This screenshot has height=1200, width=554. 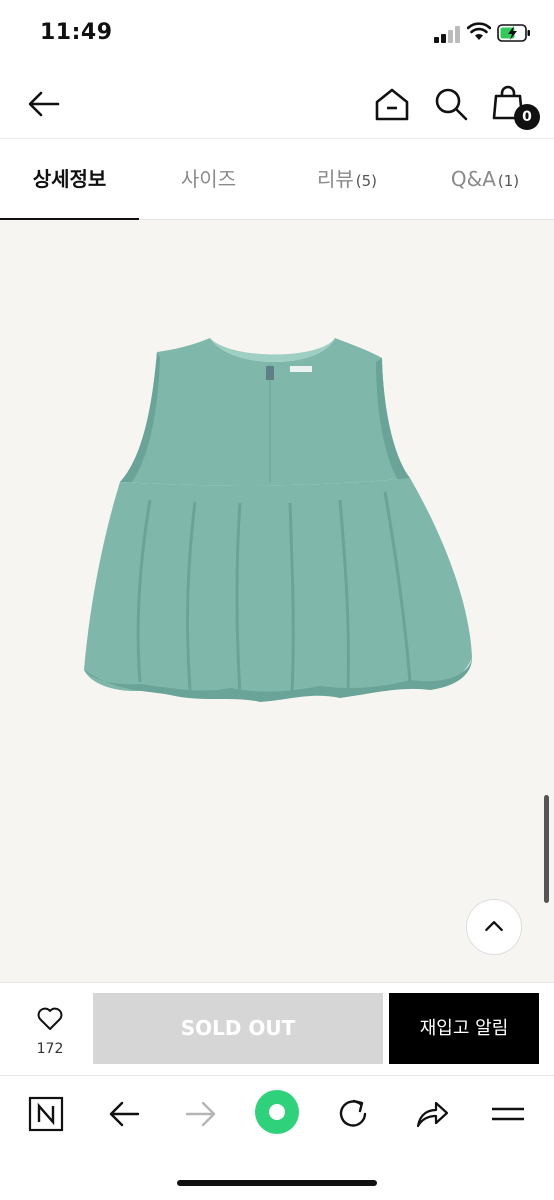 I want to click on sold-out-button: SOLD OUT, so click(x=238, y=1028).